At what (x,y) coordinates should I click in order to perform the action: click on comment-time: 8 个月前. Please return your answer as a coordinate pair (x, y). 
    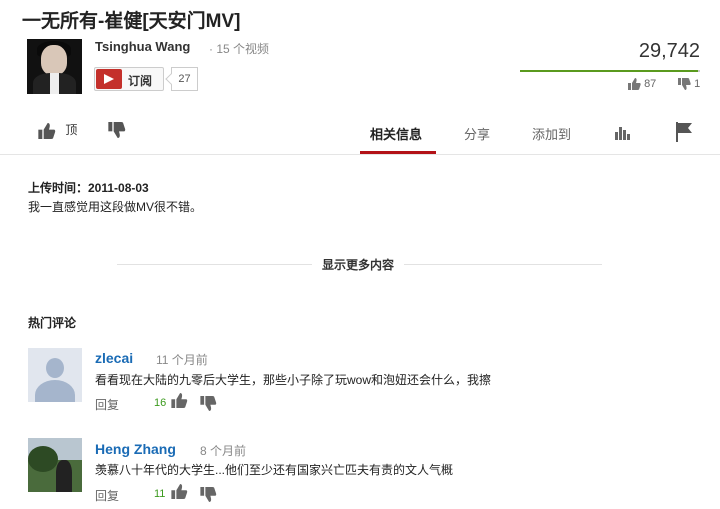
    Looking at the image, I should click on (223, 450).